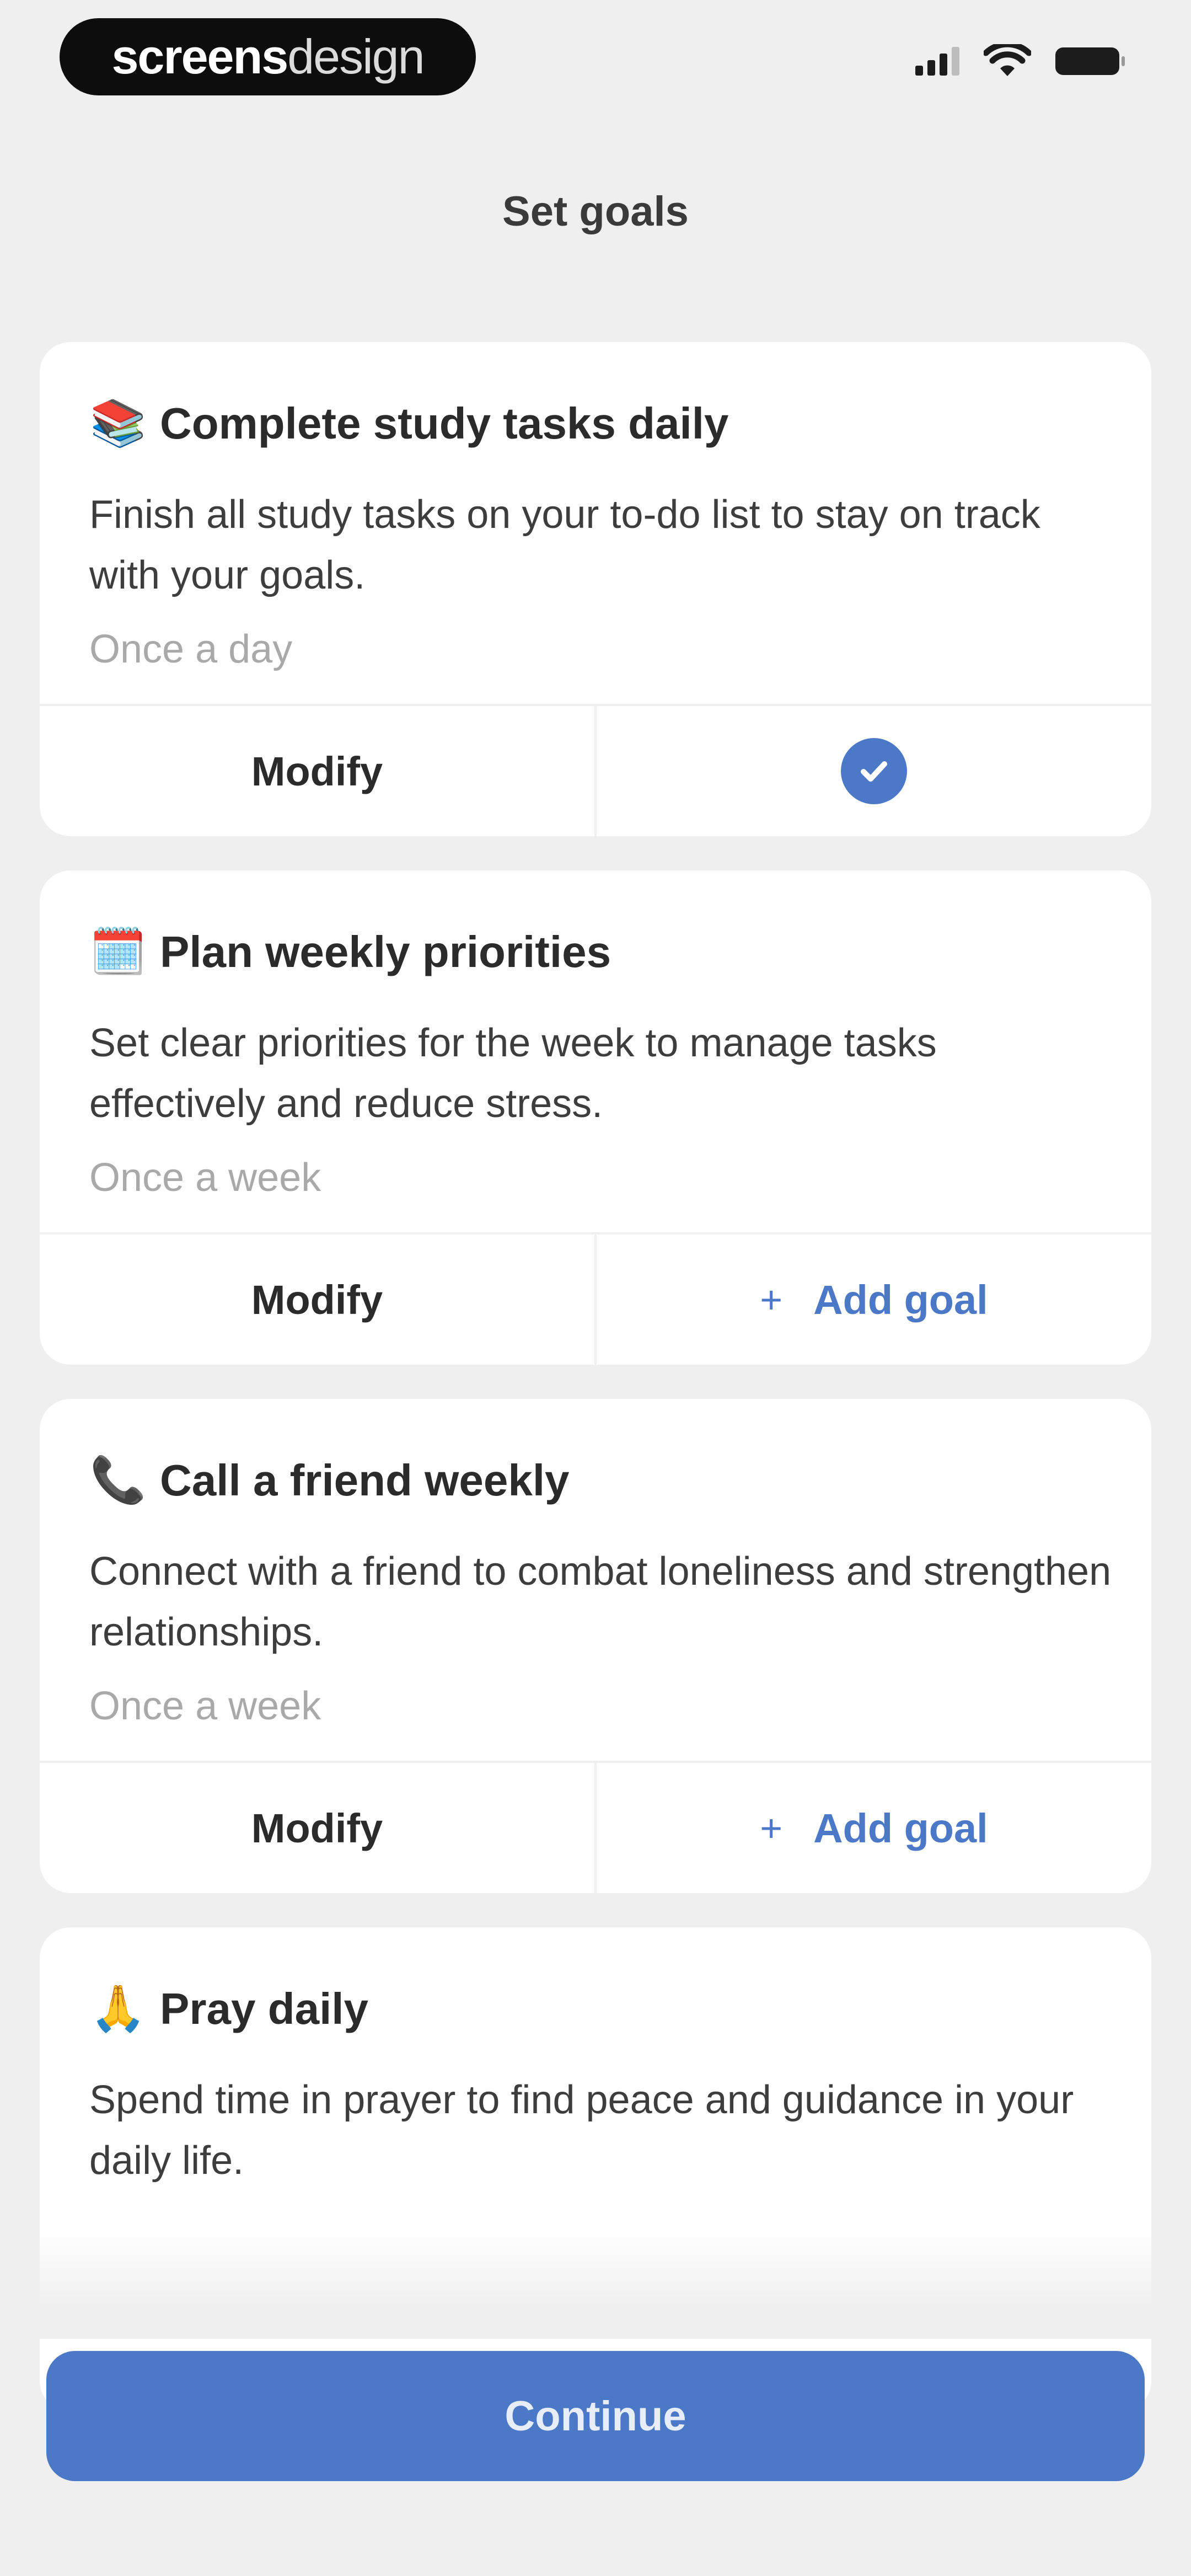  I want to click on wifi-icon, so click(1008, 60).